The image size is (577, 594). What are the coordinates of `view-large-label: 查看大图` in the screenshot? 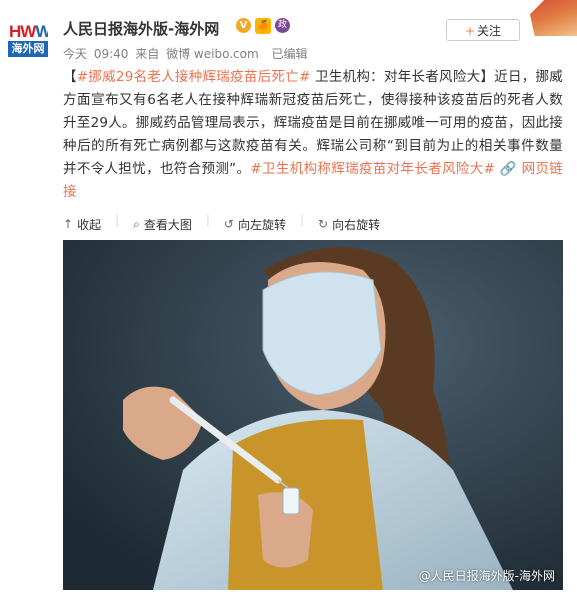 It's located at (167, 224).